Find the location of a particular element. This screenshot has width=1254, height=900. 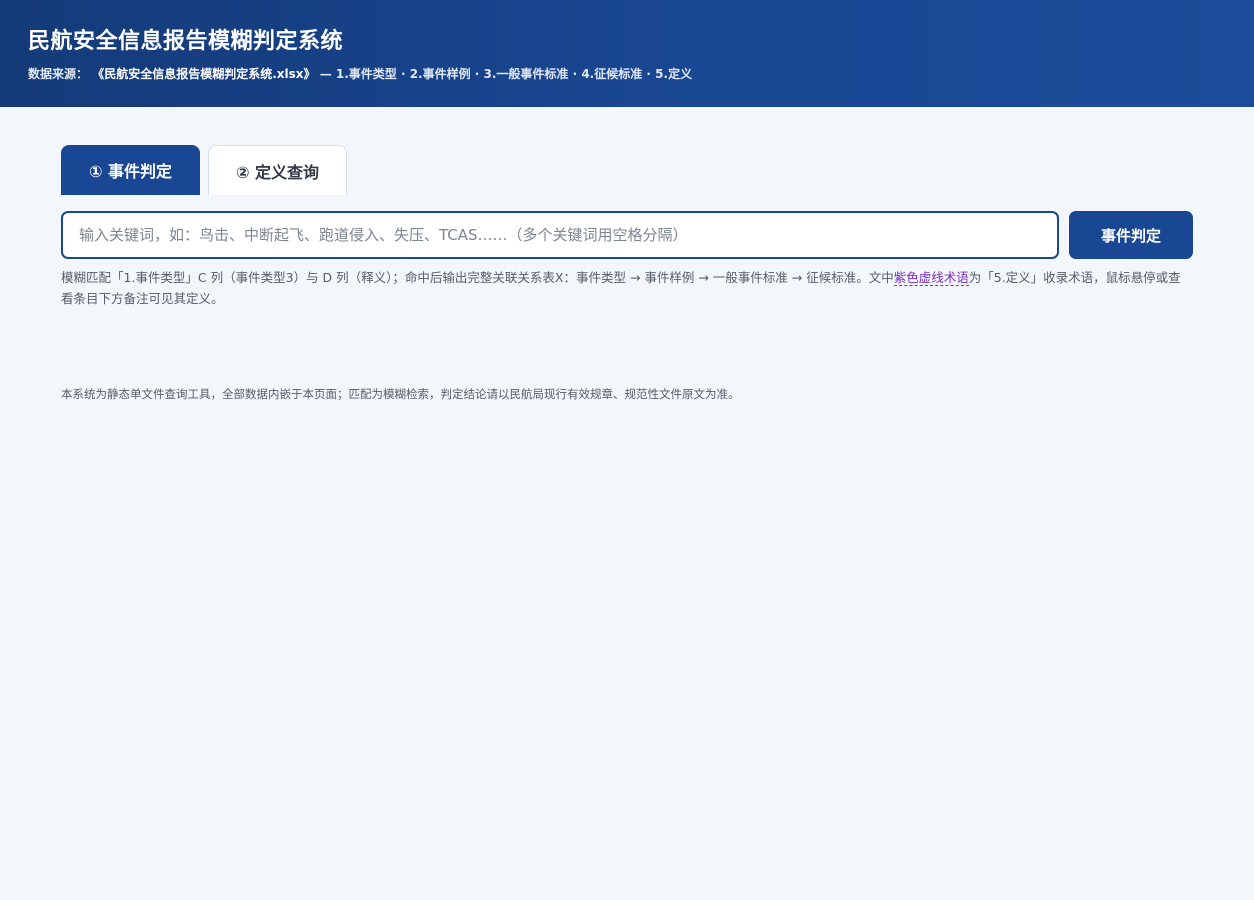

defined-term-example: 紫色虚线术语 is located at coordinates (931, 278).